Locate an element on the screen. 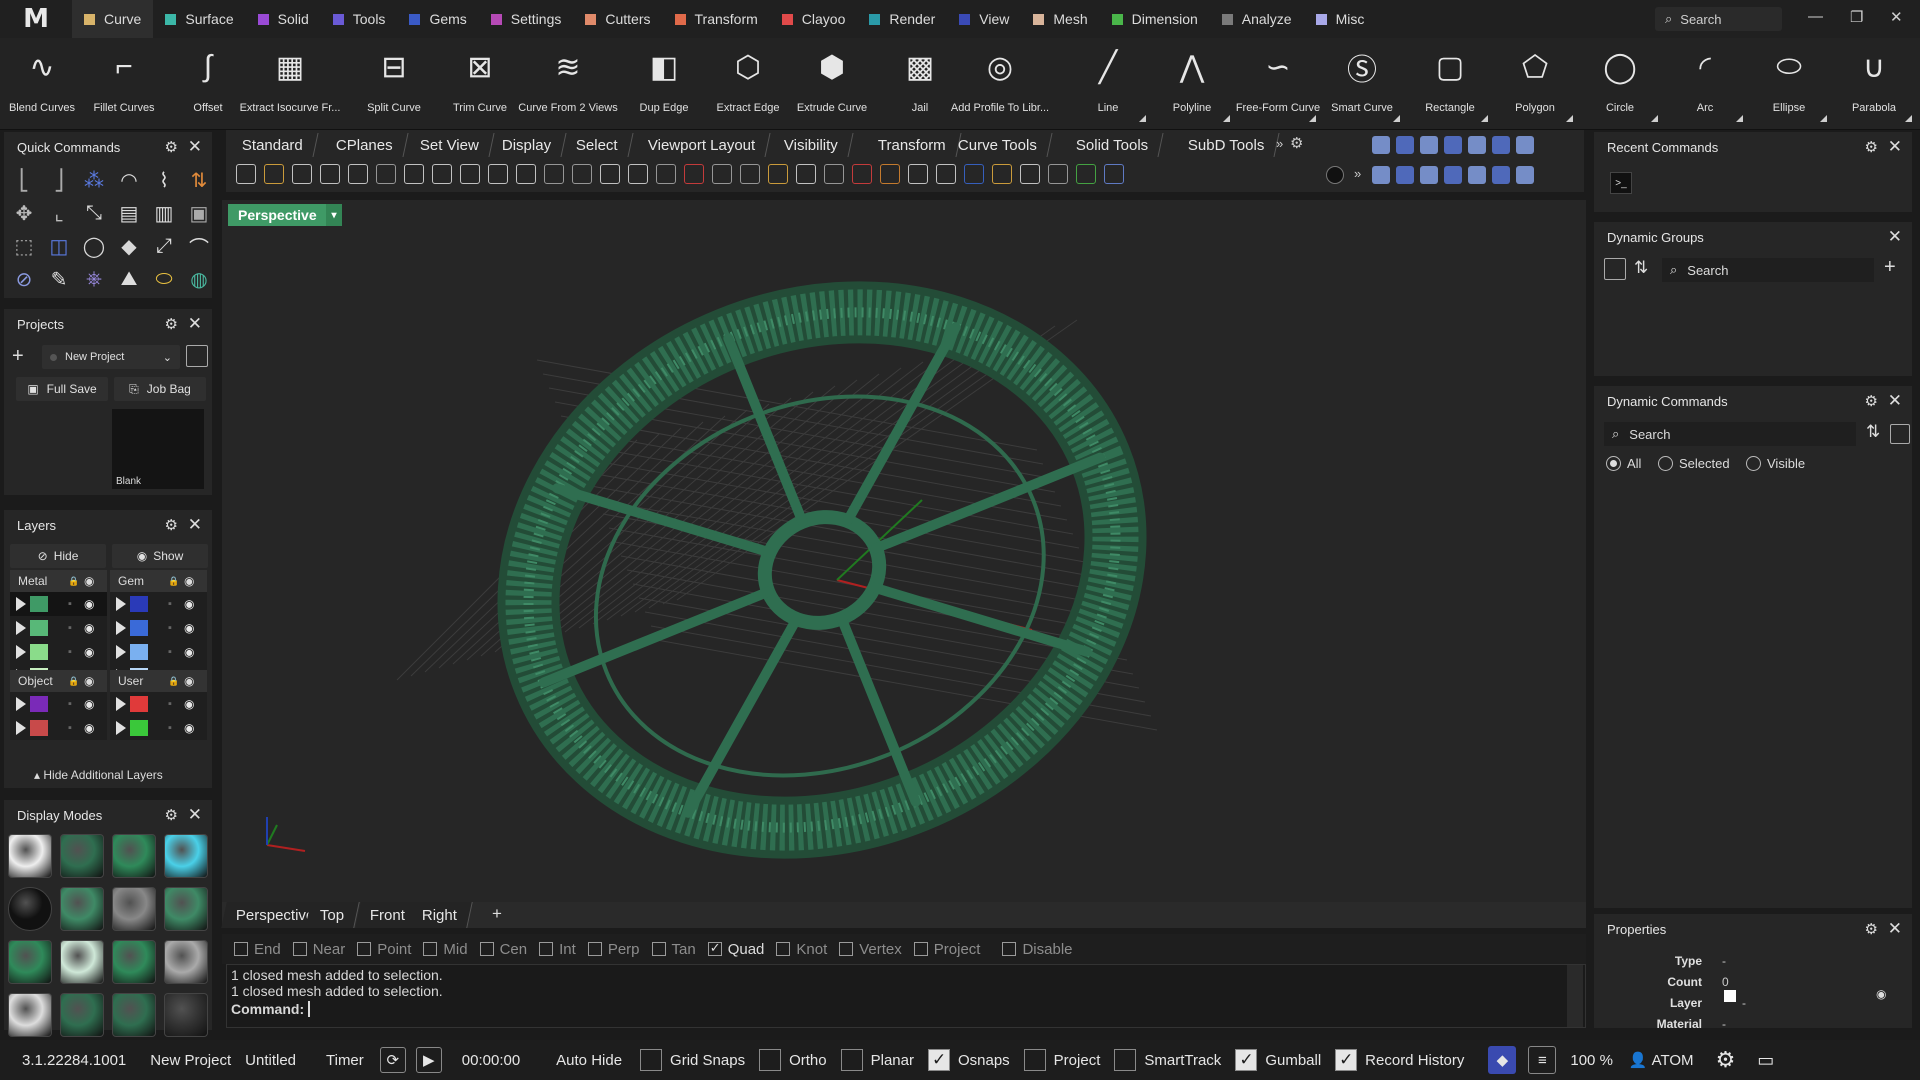 This screenshot has width=1920, height=1080. app-logo: M is located at coordinates (36, 19).